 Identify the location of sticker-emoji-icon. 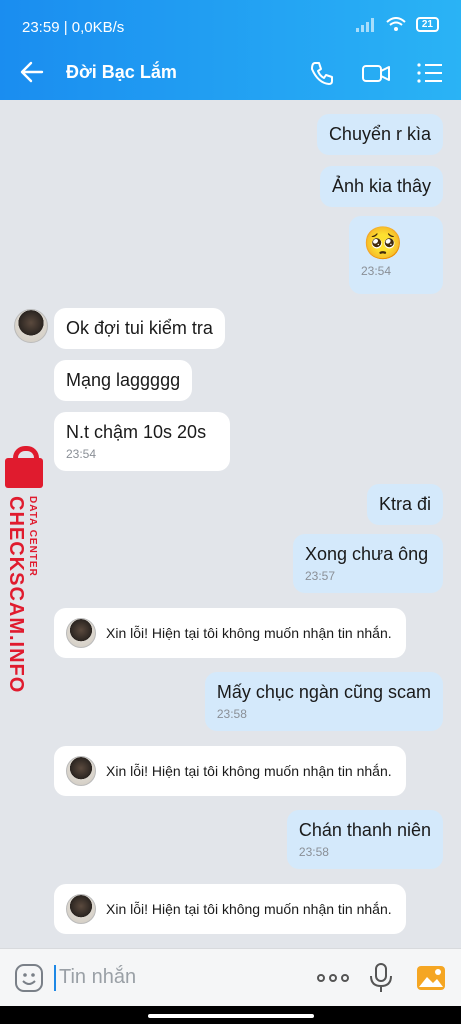
(29, 978).